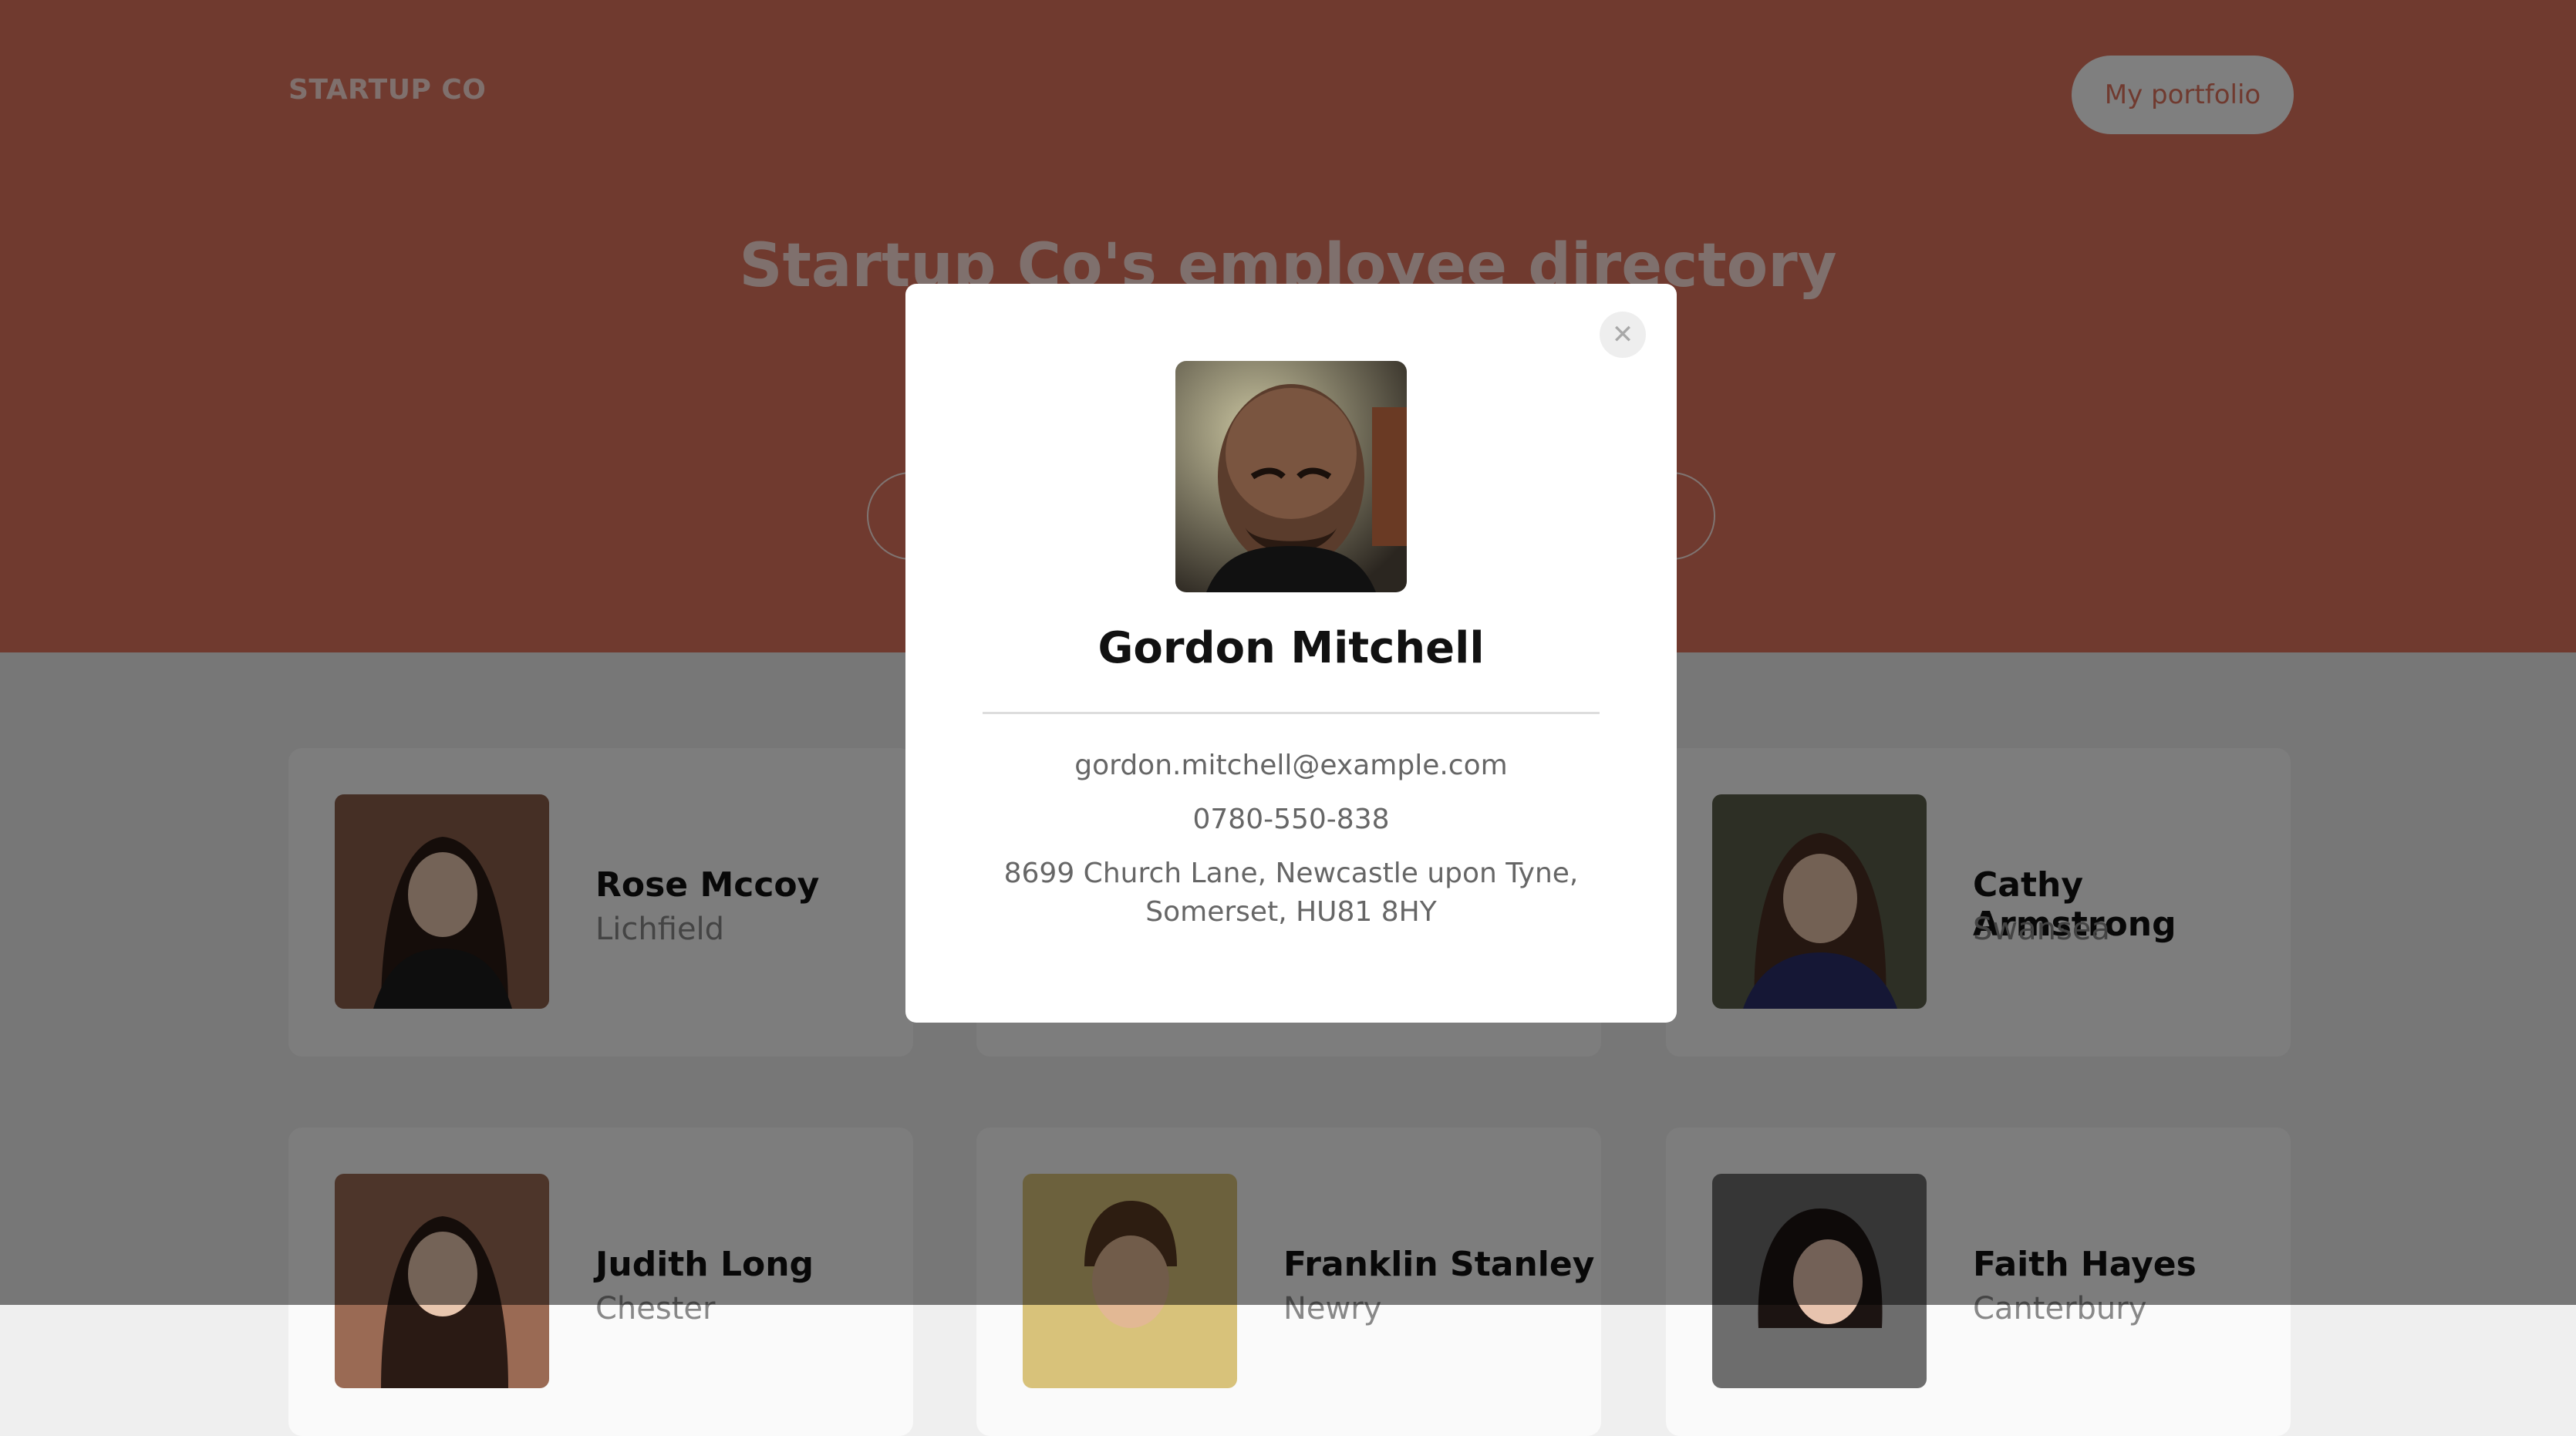 The height and width of the screenshot is (1436, 2576). I want to click on close-button: ✕, so click(1623, 335).